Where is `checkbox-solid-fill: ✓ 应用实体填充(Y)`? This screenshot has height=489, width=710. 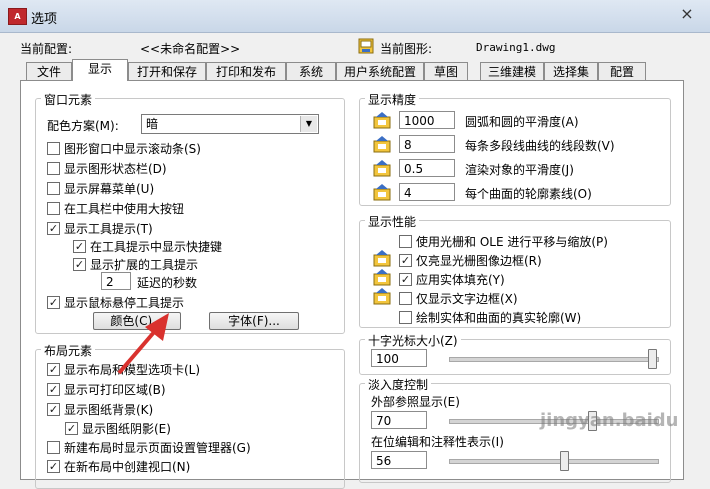
checkbox-solid-fill: ✓ 应用实体填充(Y) is located at coordinates (452, 279).